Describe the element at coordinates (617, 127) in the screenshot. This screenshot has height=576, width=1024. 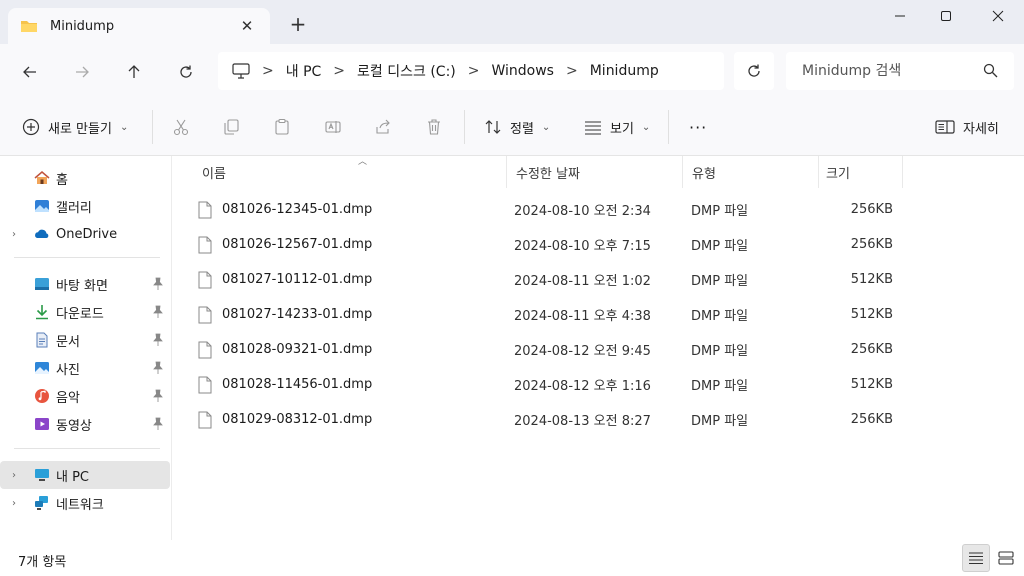
I see `view-button: 보기 ⌄` at that location.